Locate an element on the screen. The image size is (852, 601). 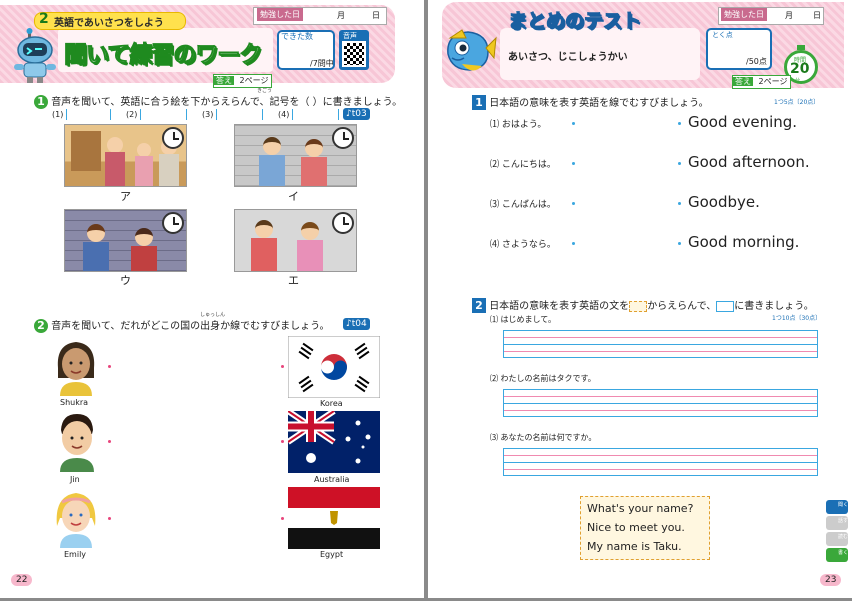
test-title: まとめのテスト is located at coordinates (574, 21).